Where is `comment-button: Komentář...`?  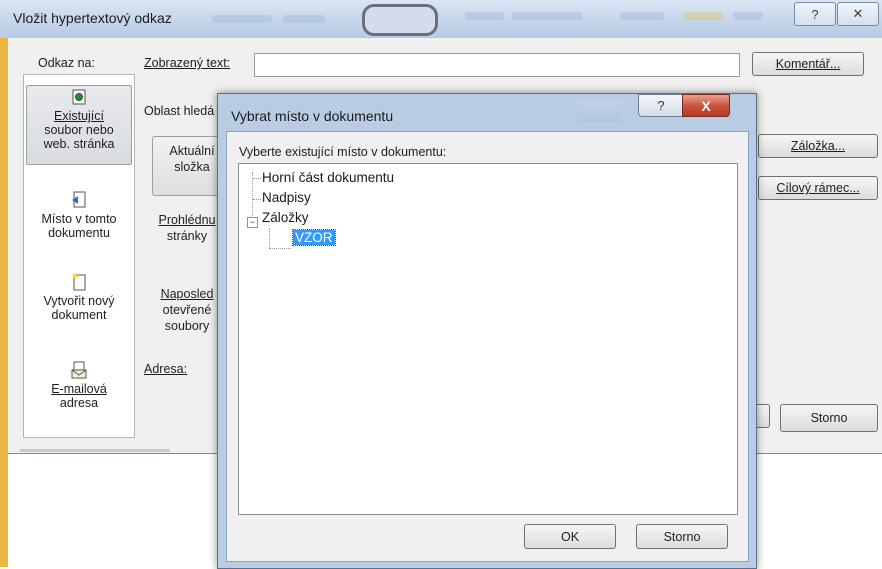
comment-button: Komentář... is located at coordinates (808, 64).